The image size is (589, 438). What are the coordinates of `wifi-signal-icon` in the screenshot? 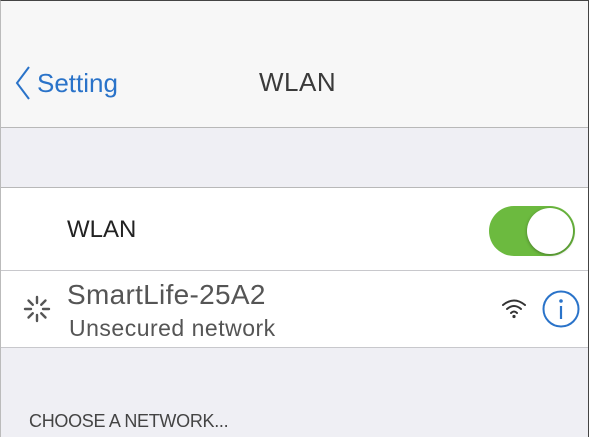 It's located at (514, 309).